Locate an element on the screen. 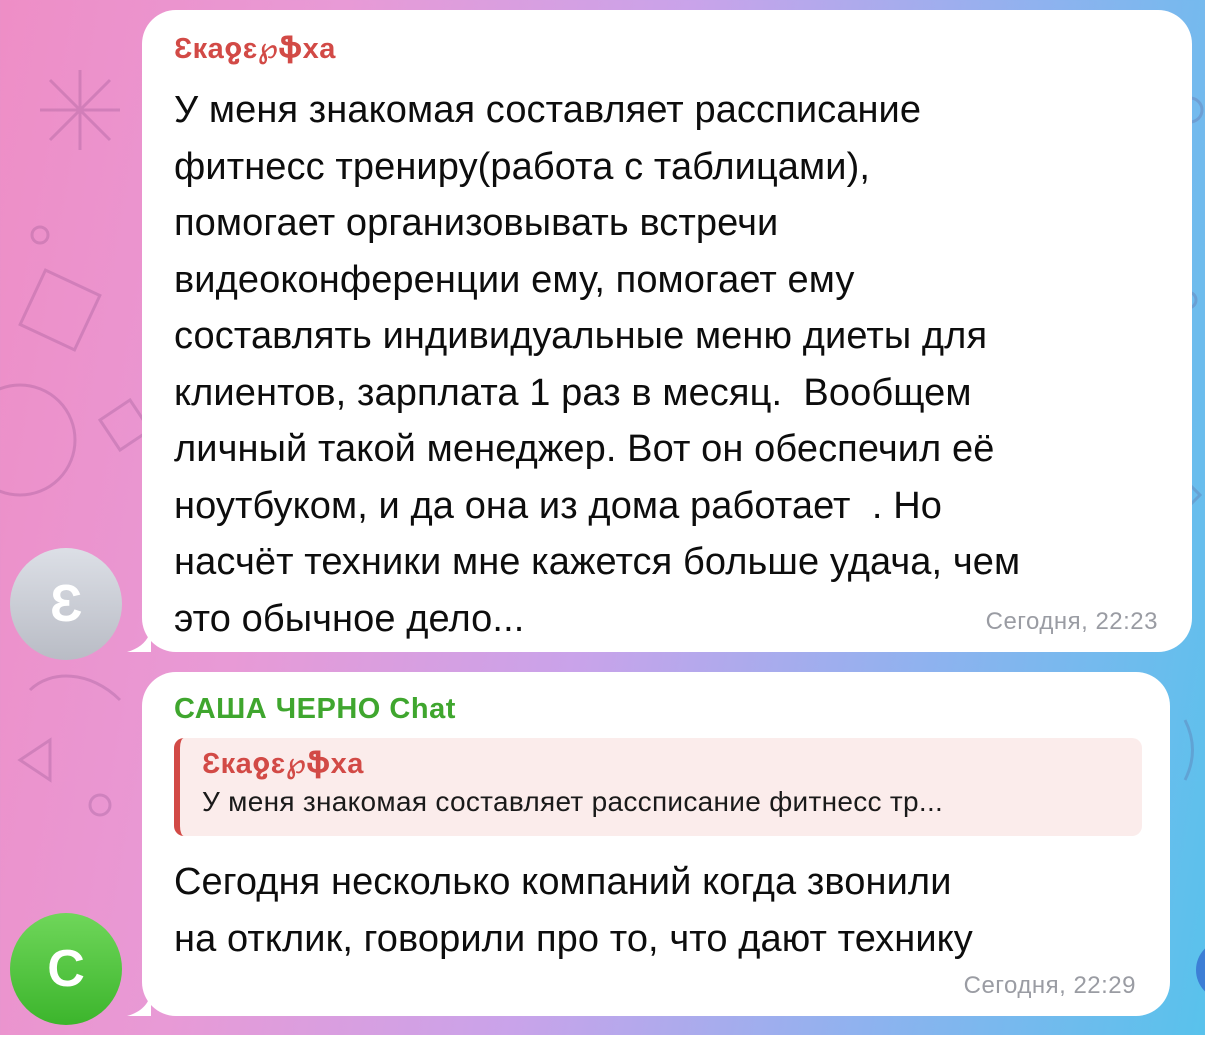 This screenshot has height=1041, width=1205. reply-sender-name: Ɛкаჹɛ℘ֆха is located at coordinates (283, 764).